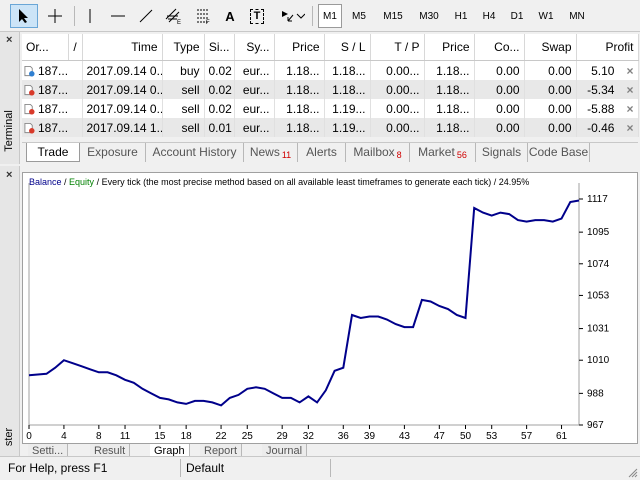  I want to click on column-header: Type, so click(183, 47).